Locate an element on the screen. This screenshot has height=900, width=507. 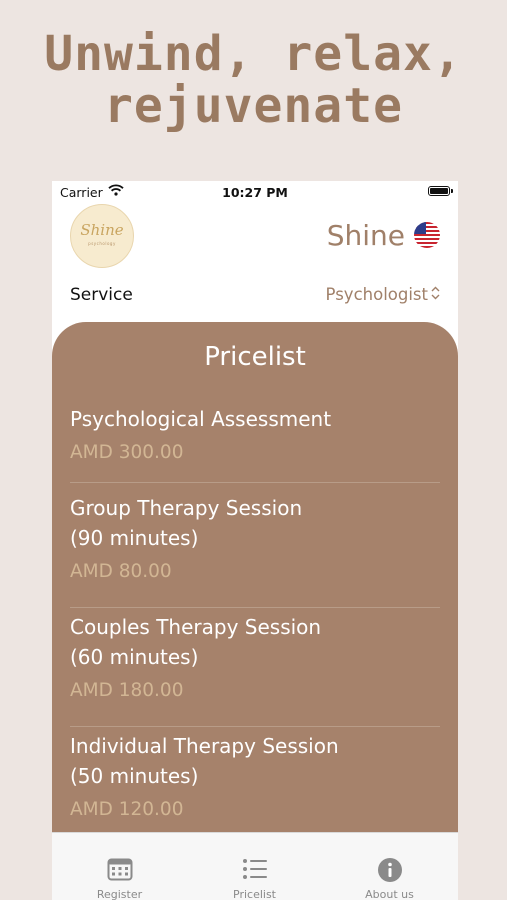
price-item-duration: (50 minutes) is located at coordinates (134, 776).